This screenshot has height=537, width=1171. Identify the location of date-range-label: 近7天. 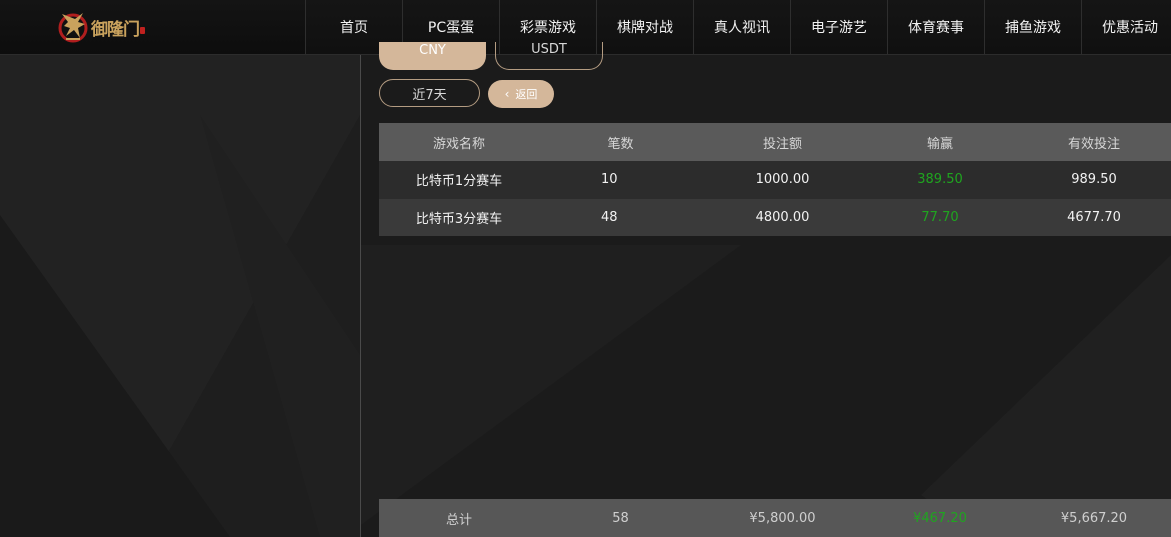
(429, 95).